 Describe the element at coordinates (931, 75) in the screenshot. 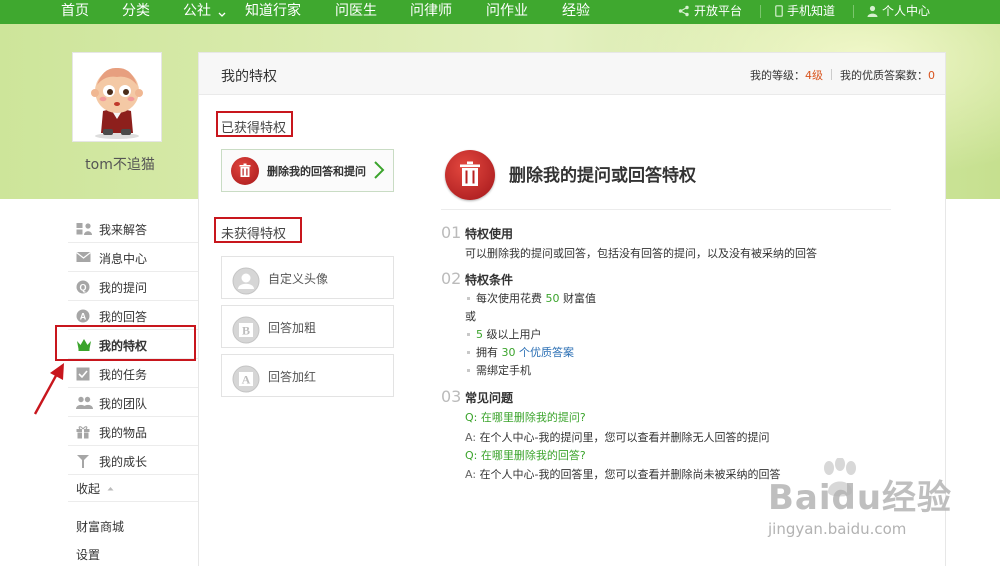

I see `quality-value: 0` at that location.